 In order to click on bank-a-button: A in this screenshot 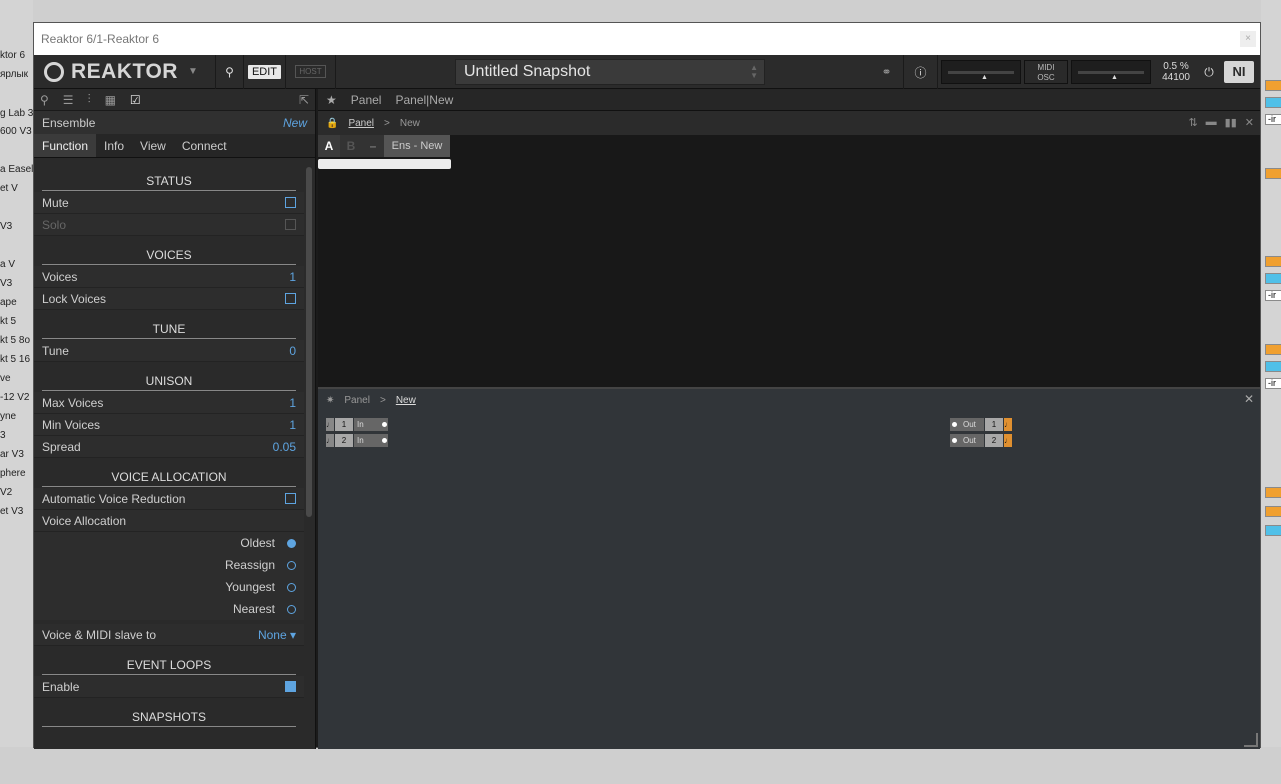, I will do `click(329, 146)`.